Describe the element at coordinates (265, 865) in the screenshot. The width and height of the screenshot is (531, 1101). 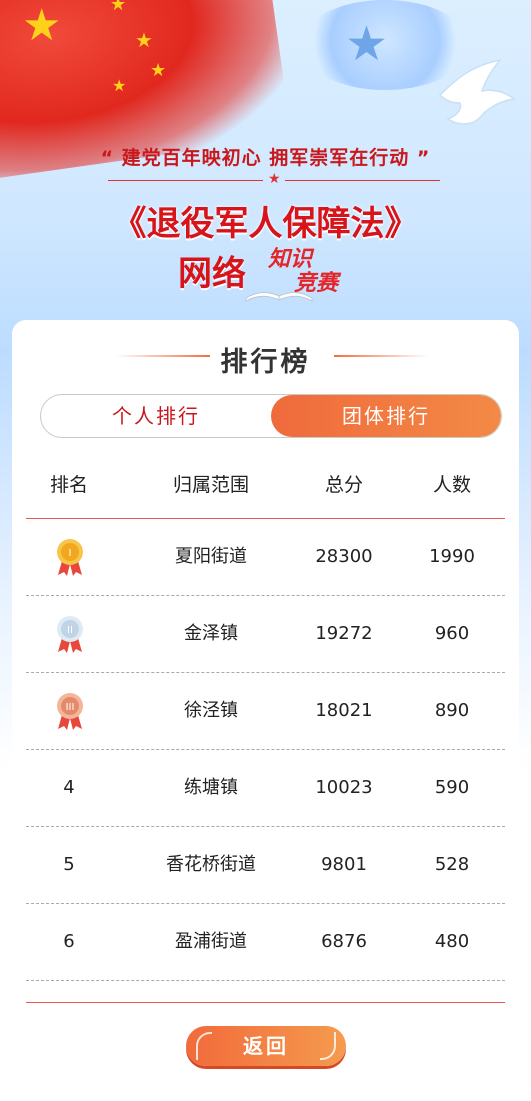
I see `table-row: 5 香花桥街道 9801 528` at that location.